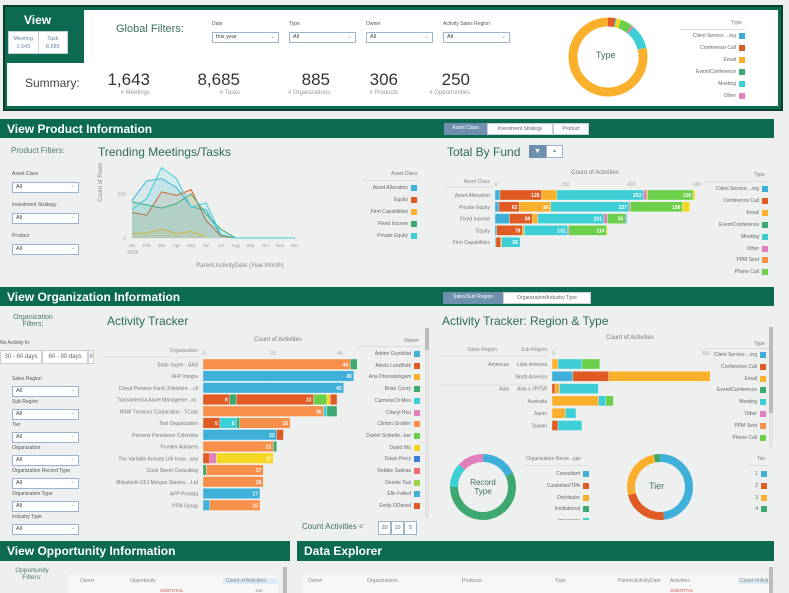  I want to click on owner-legend-label: Elin Falted, so click(399, 494).